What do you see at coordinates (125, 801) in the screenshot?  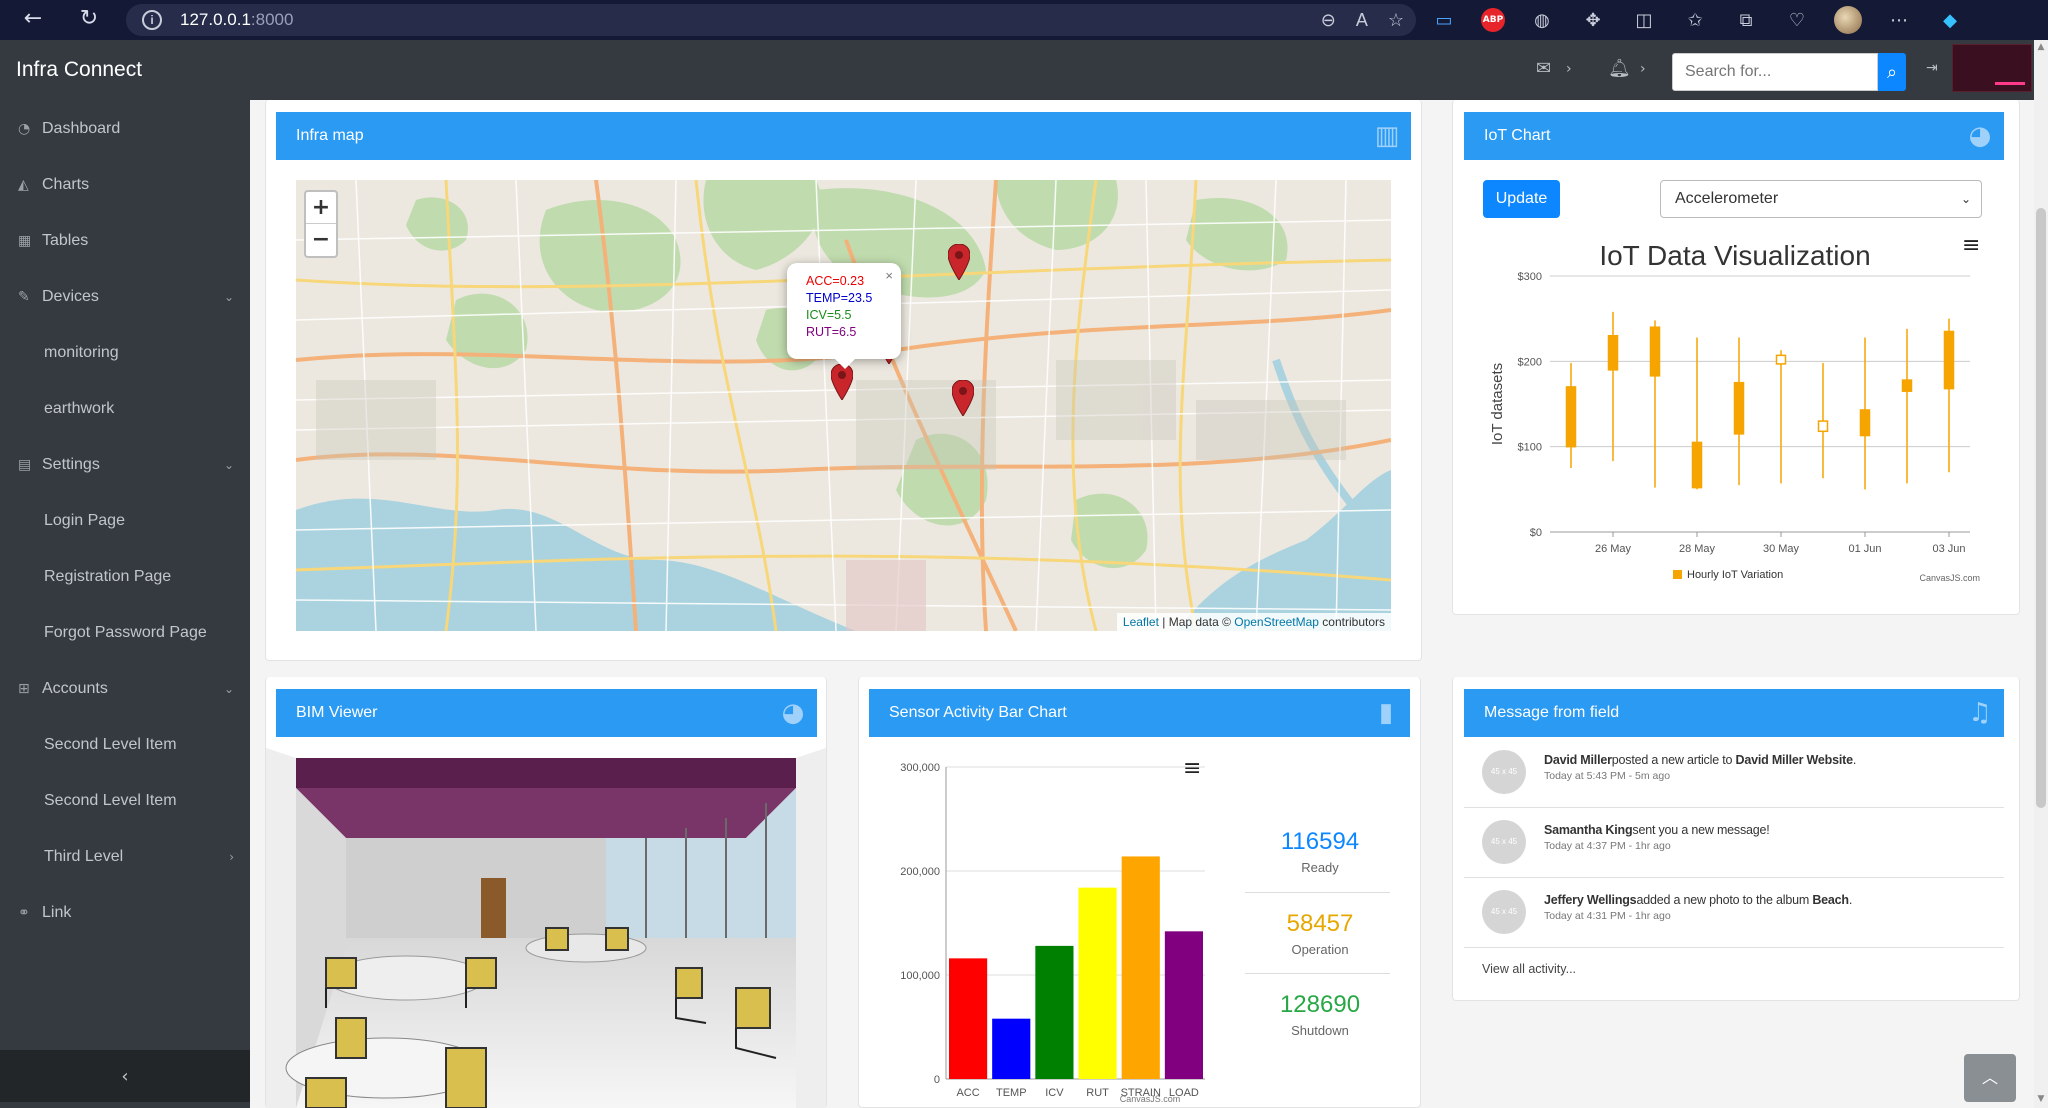 I see `sidebar-item-second-level-2: Second Level Item` at bounding box center [125, 801].